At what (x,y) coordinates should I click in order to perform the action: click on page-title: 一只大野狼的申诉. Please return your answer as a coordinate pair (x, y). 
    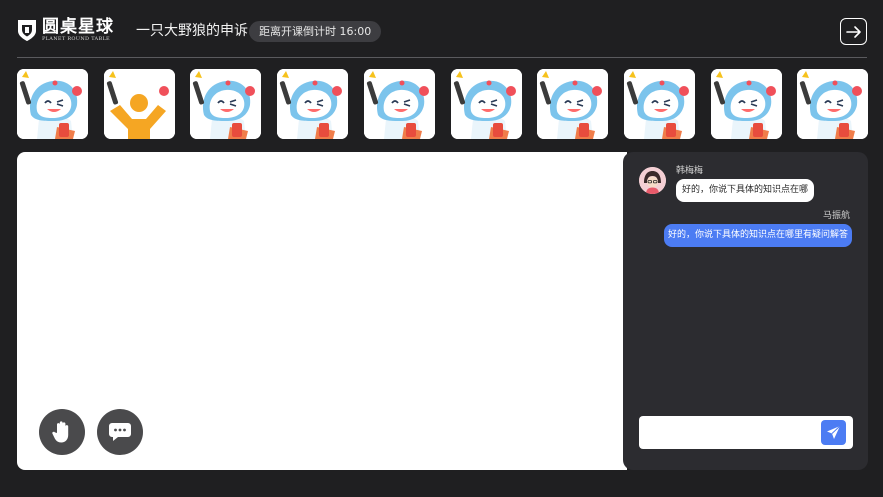
    Looking at the image, I should click on (192, 31).